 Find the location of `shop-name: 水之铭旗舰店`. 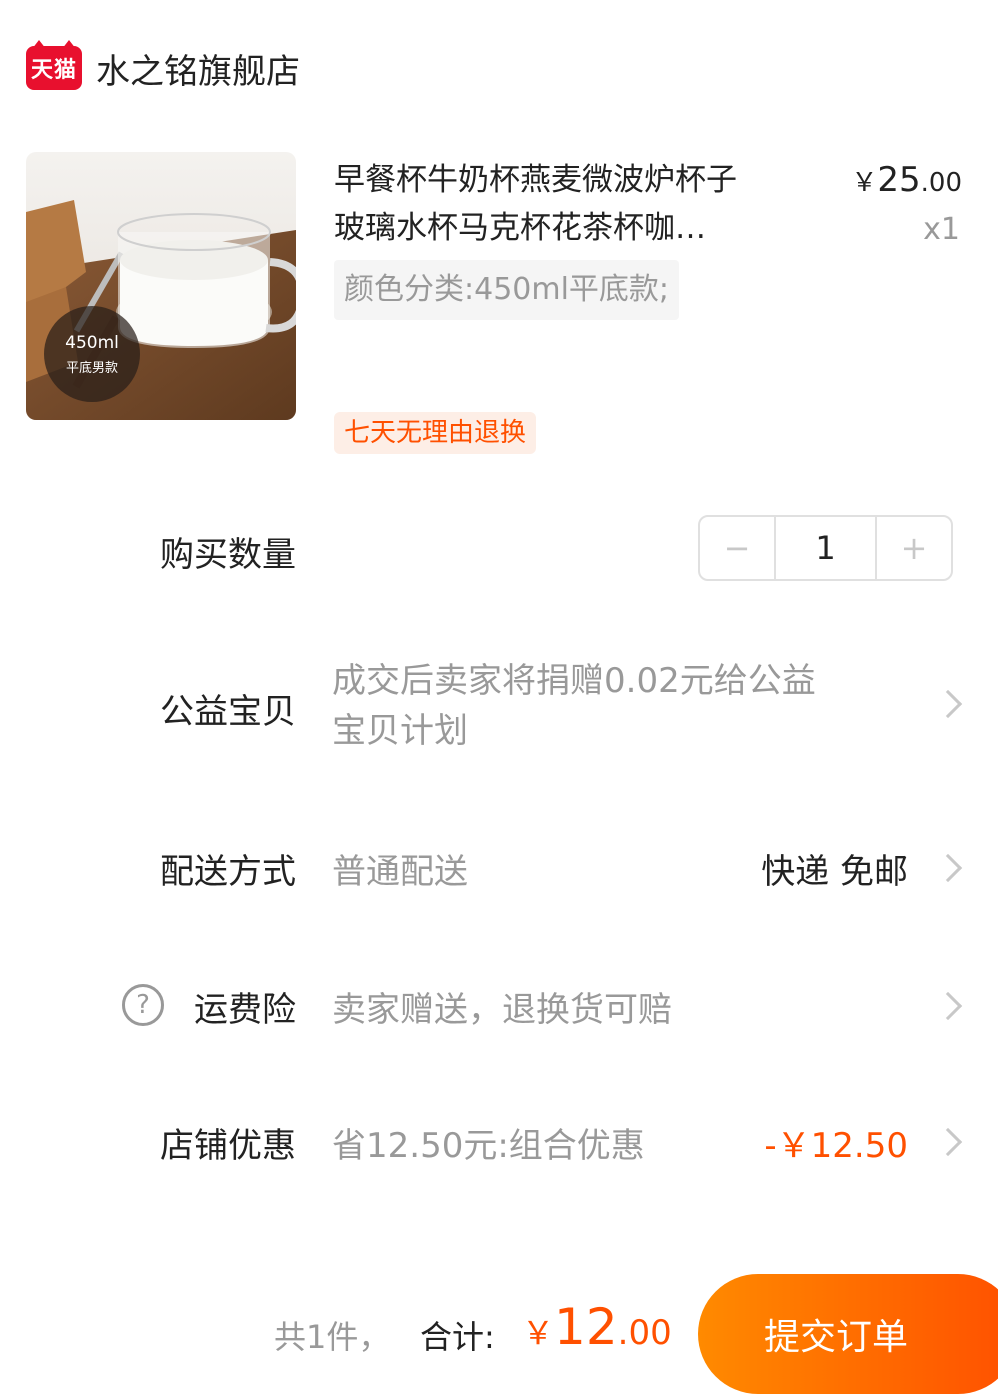

shop-name: 水之铭旗舰店 is located at coordinates (198, 68).